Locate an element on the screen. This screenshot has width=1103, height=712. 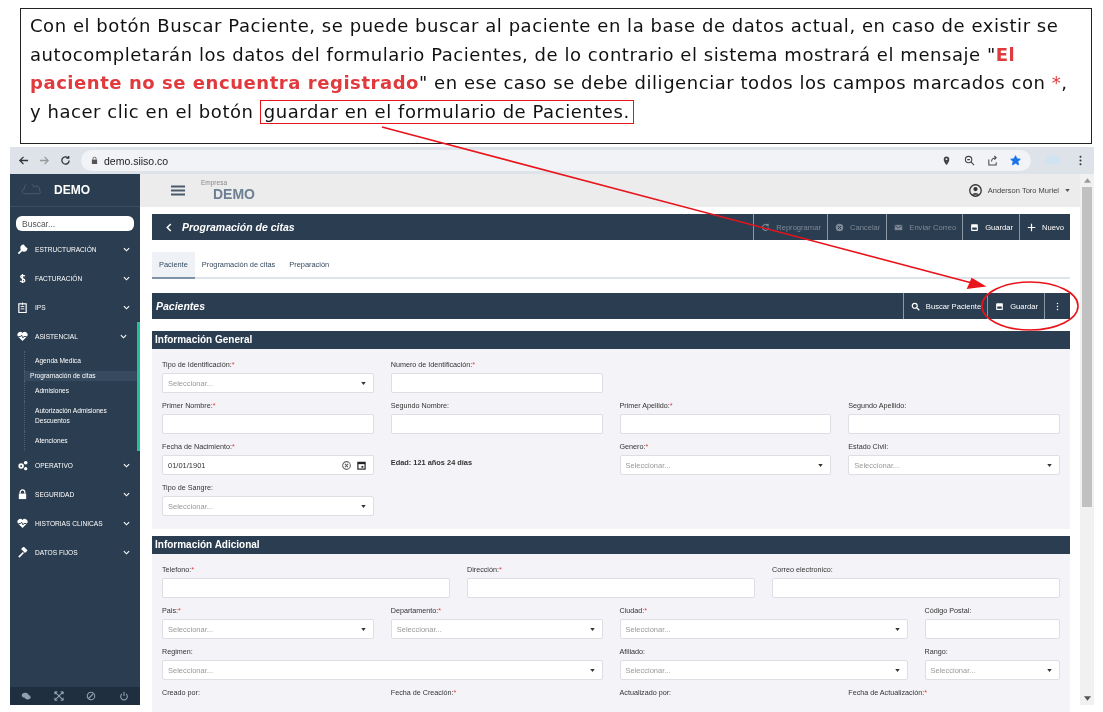
page-title: Programación de citas is located at coordinates (238, 227).